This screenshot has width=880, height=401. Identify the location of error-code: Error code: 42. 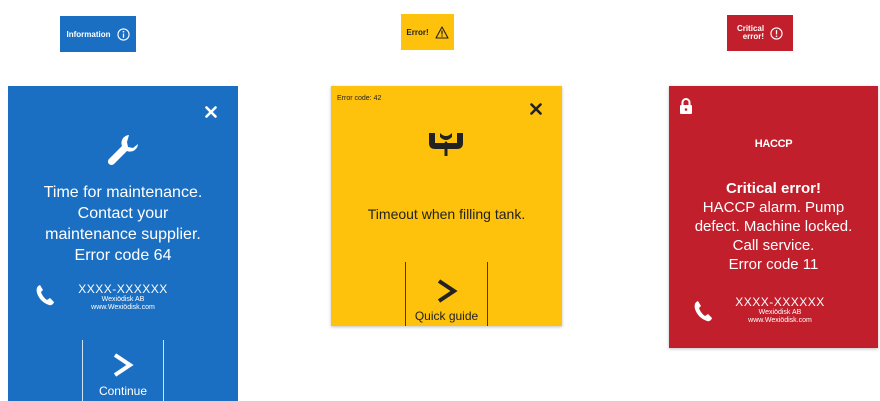
(359, 98).